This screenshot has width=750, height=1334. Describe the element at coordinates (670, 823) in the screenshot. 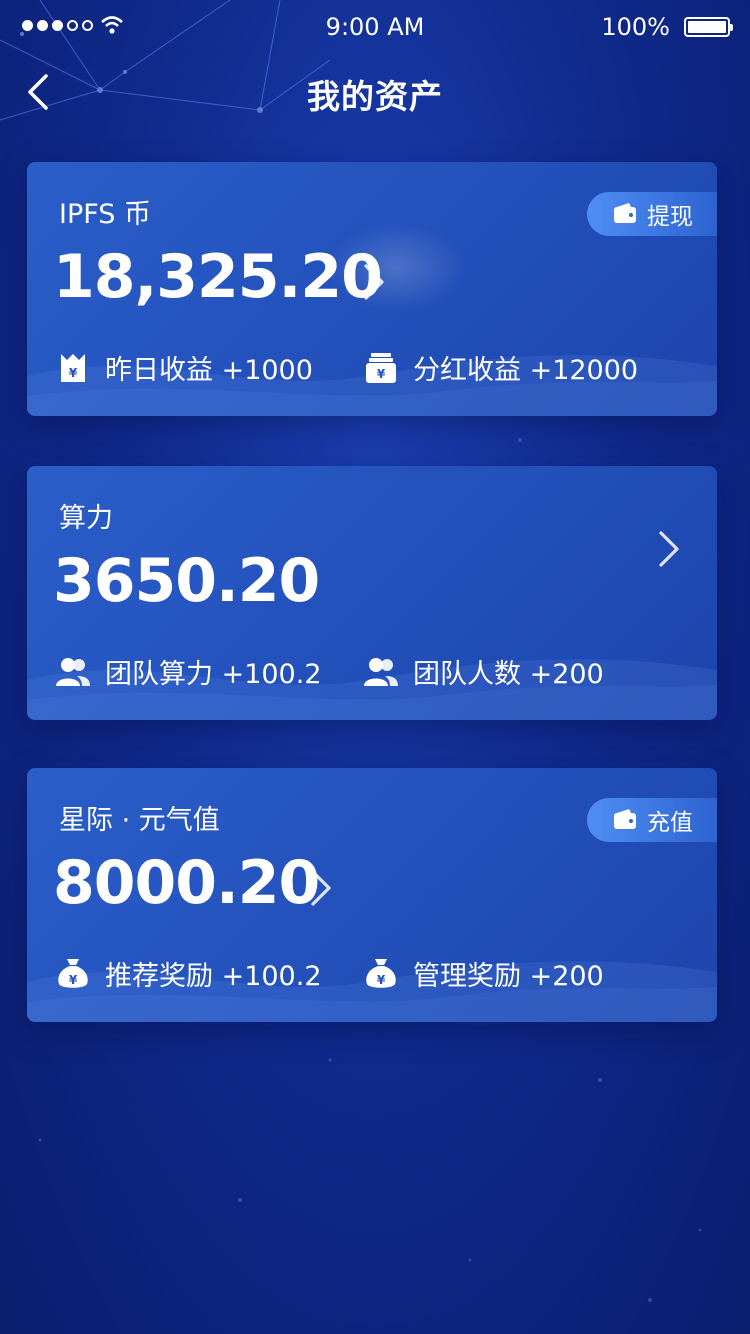

I see `recharge-label: 充值` at that location.